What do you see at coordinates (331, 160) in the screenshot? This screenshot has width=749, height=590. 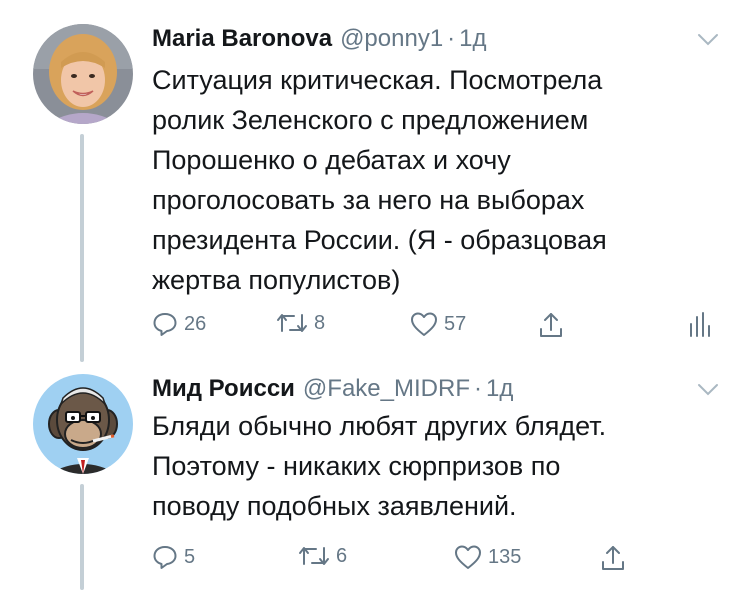 I see `tweet-text-line: Порошенко о дебатах и хочу` at bounding box center [331, 160].